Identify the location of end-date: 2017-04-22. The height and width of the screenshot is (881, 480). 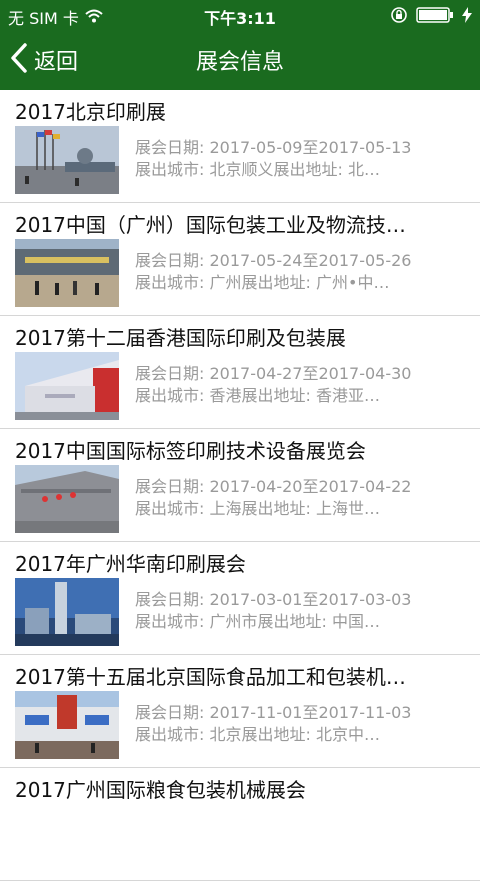
(365, 486).